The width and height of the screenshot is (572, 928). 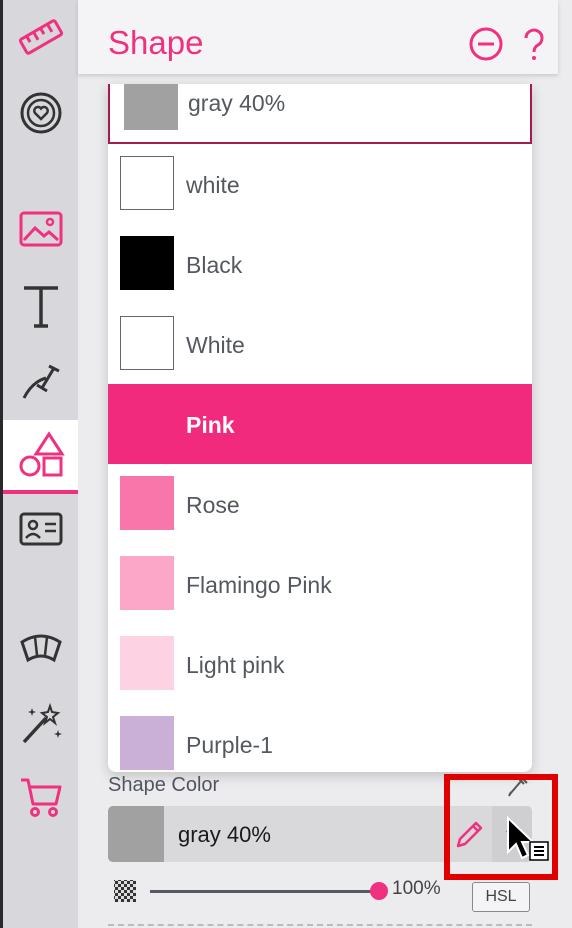 I want to click on collapse-icon, so click(x=486, y=44).